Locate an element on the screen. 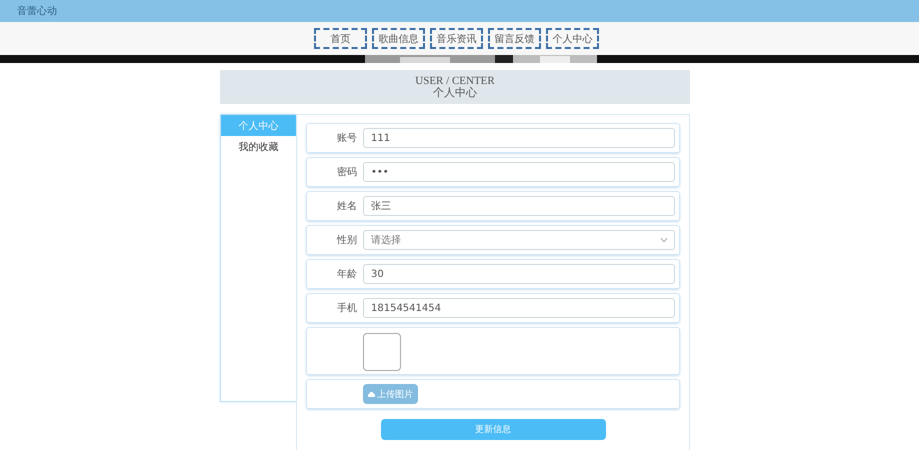  broken-image-icon is located at coordinates (382, 352).